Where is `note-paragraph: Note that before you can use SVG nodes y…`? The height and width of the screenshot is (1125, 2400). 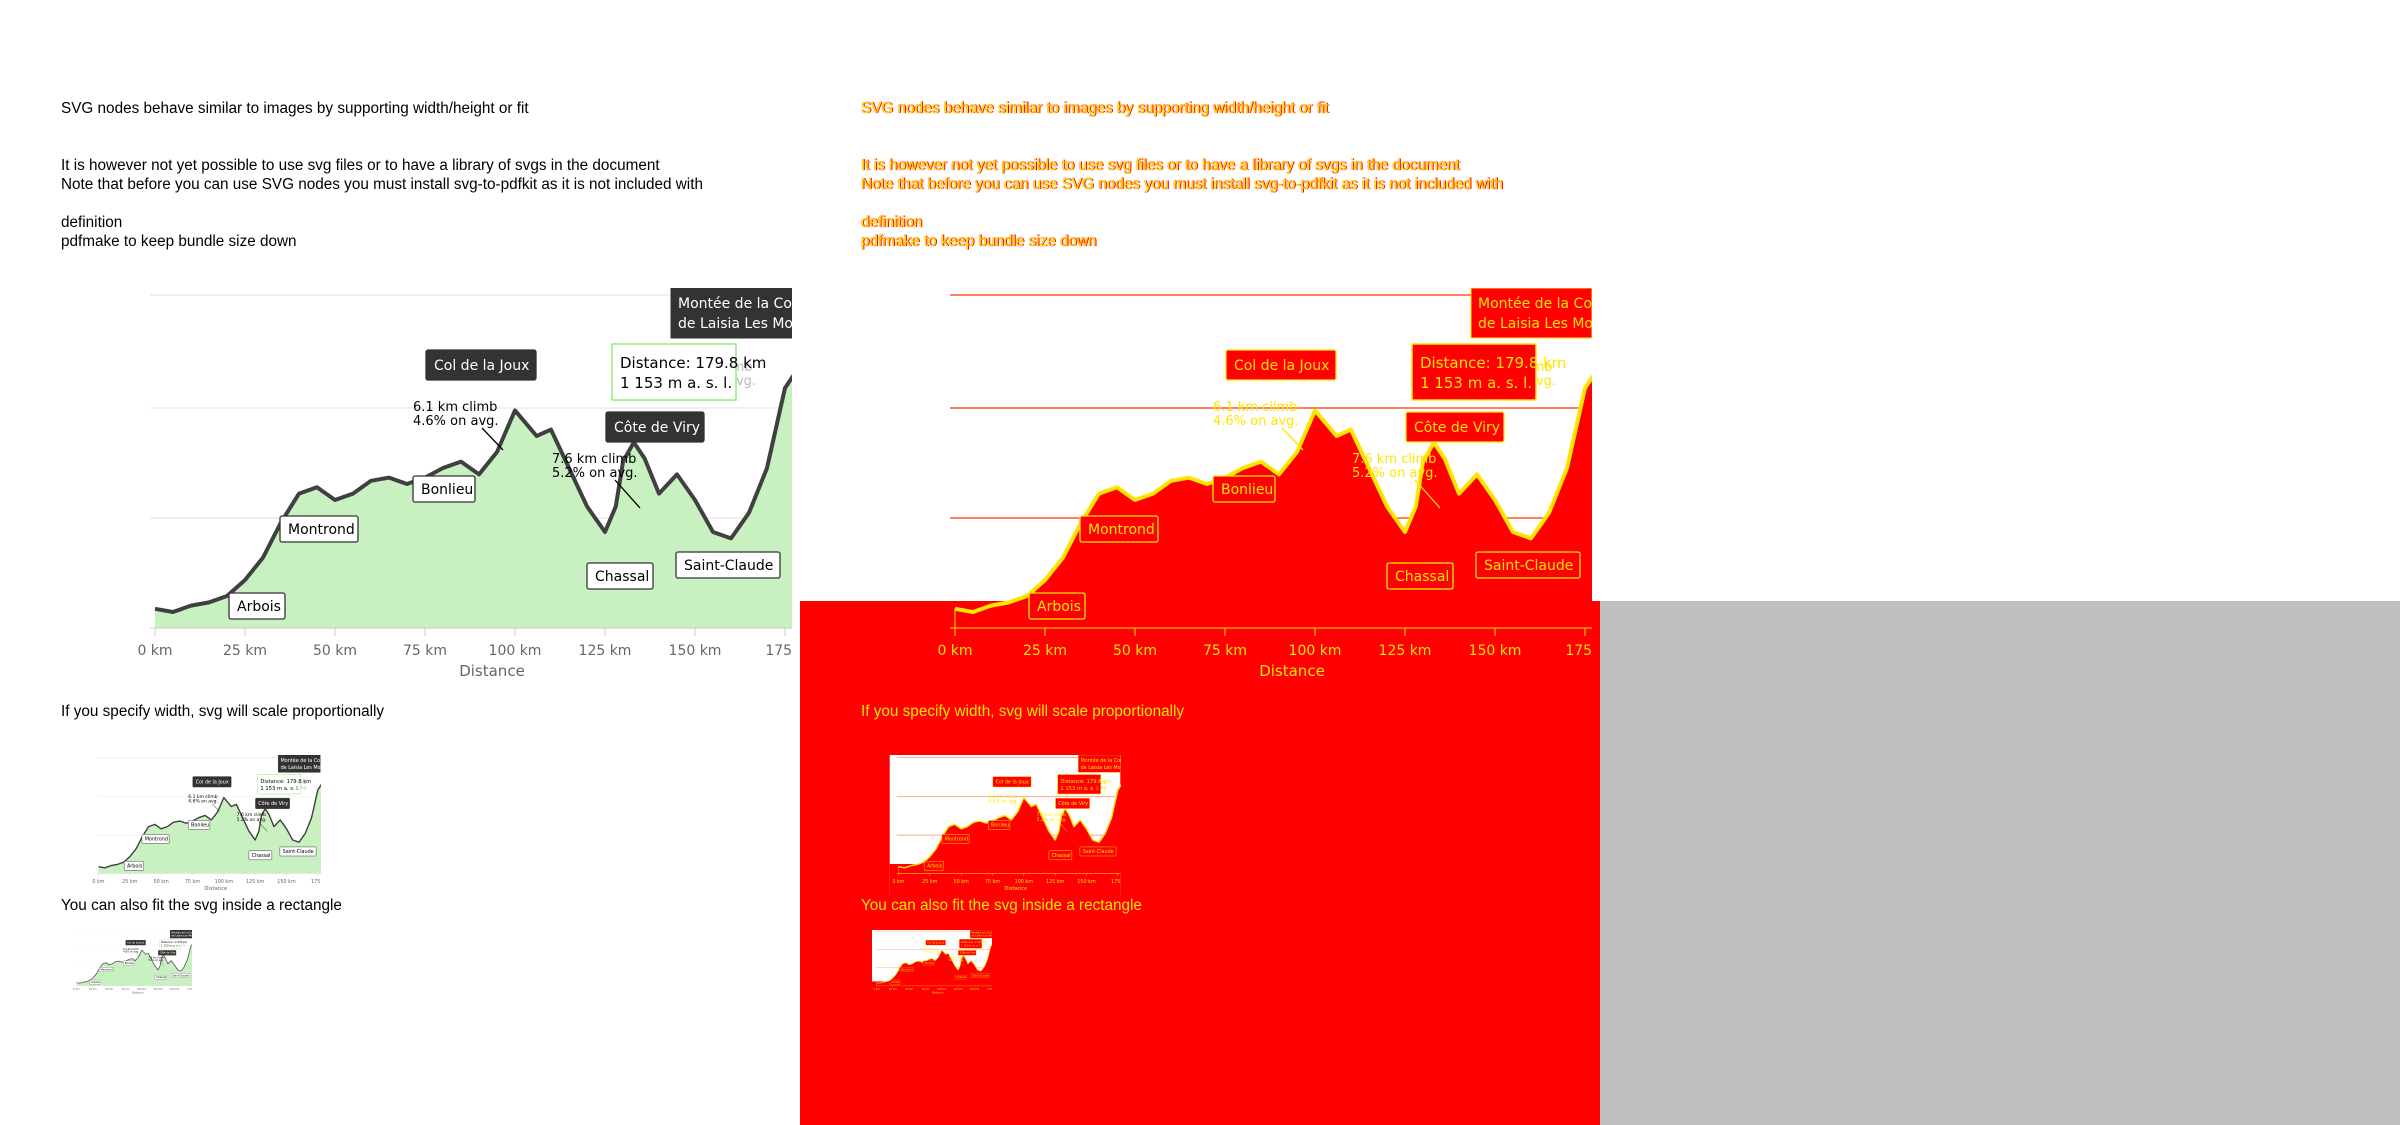
note-paragraph: Note that before you can use SVG nodes y… is located at coordinates (382, 213).